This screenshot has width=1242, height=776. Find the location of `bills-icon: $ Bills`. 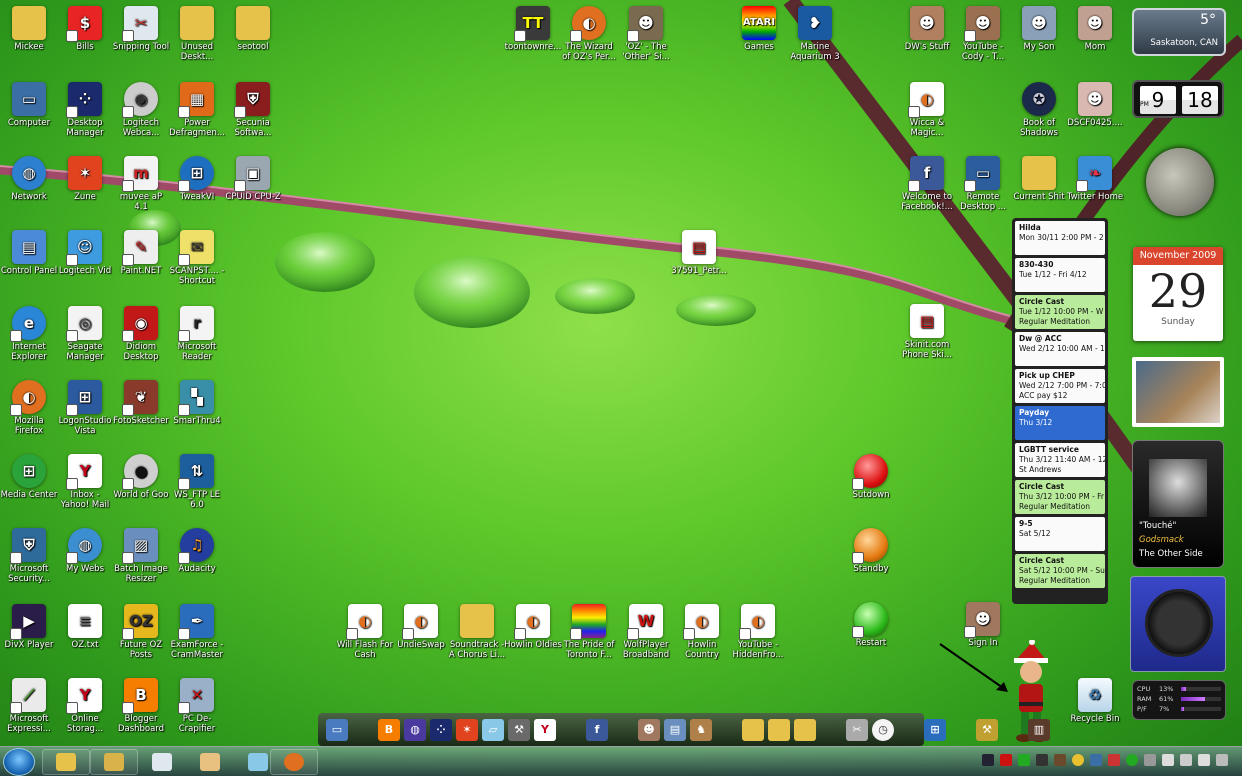

bills-icon: $ Bills is located at coordinates (85, 29).